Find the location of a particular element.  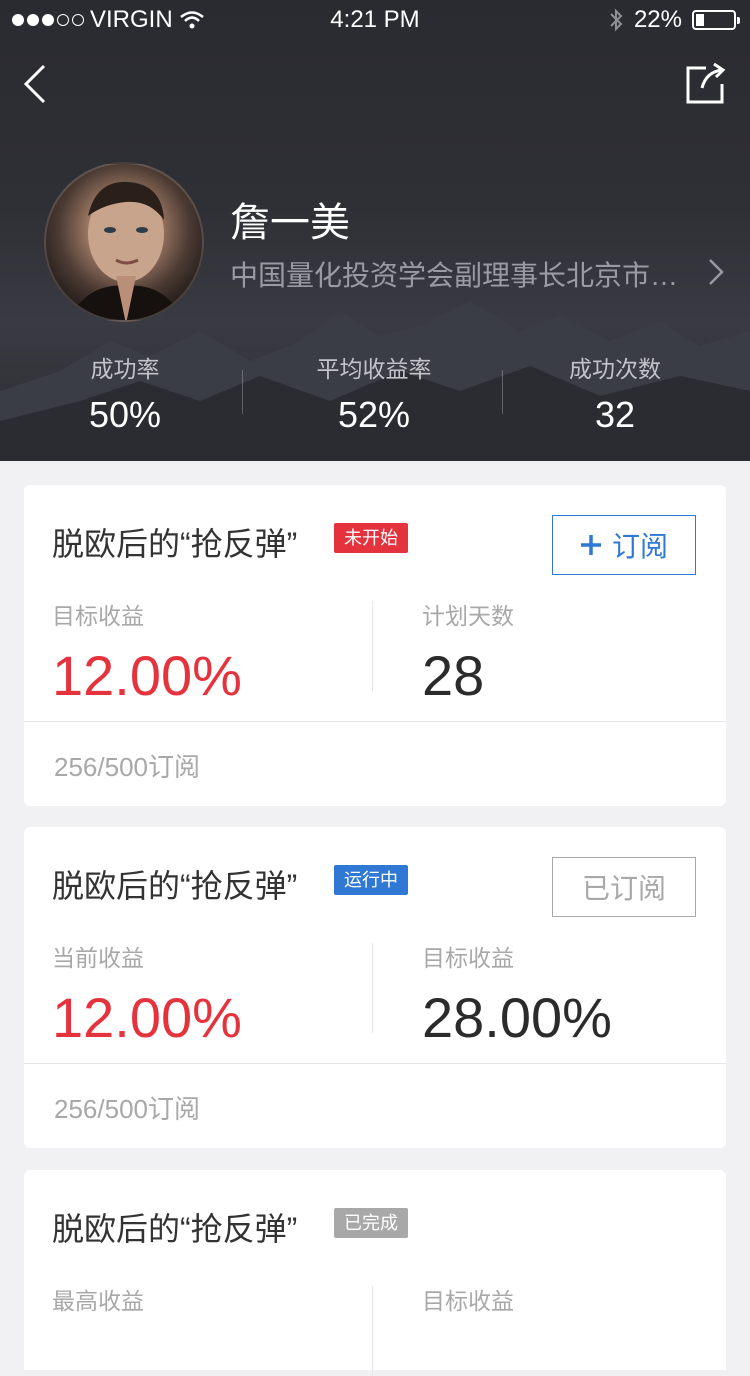

metric-label: 当前收益 is located at coordinates (98, 958).